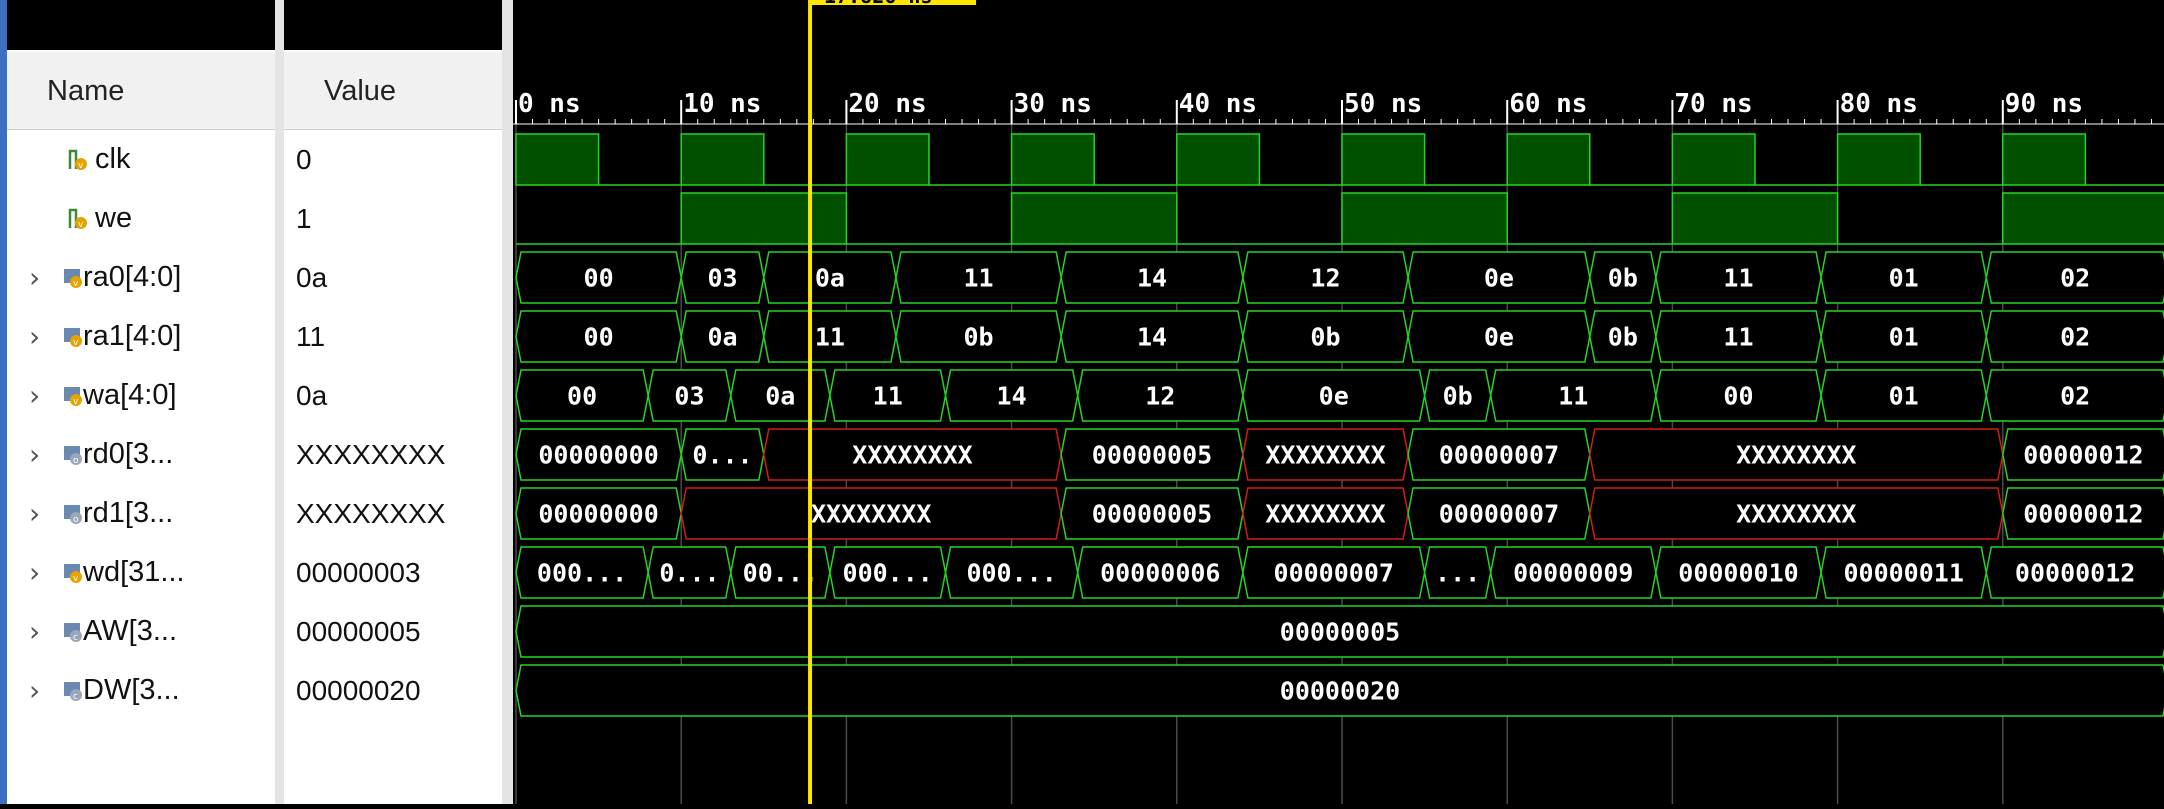 This screenshot has height=809, width=2164. What do you see at coordinates (1573, 573) in the screenshot?
I see `bus-value-label: 00000009` at bounding box center [1573, 573].